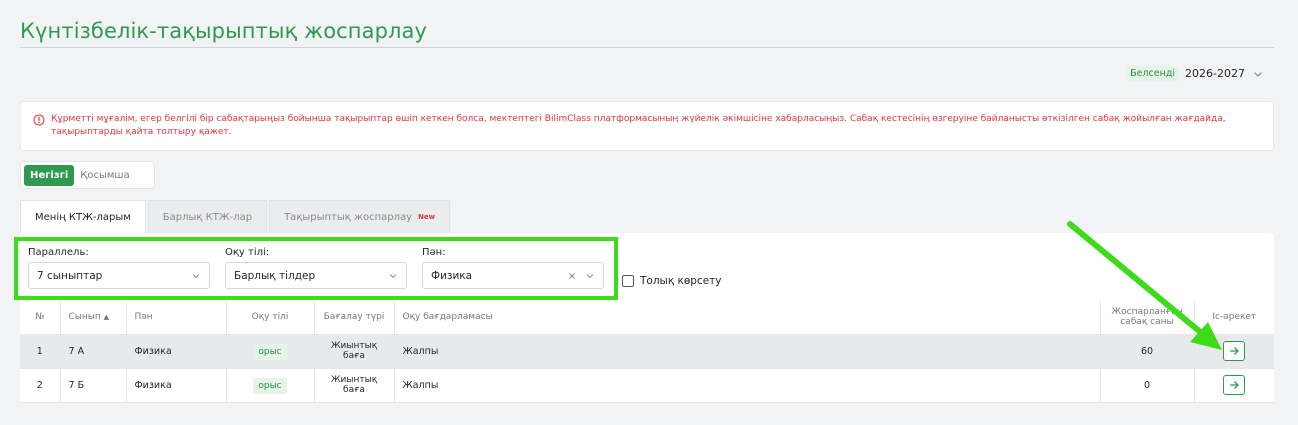  I want to click on cell-num: 1, so click(40, 351).